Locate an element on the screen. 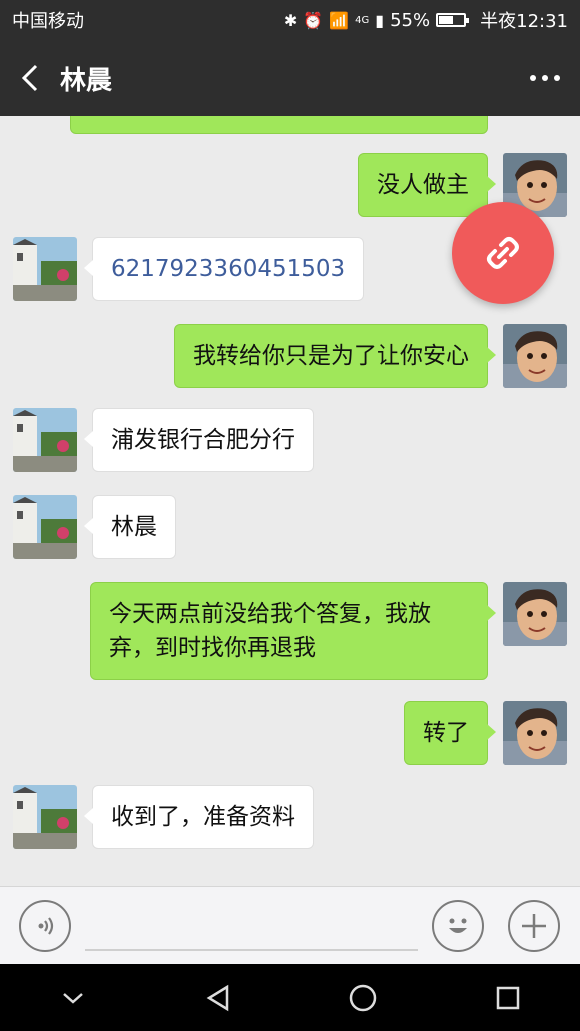 Image resolution: width=580 pixels, height=1031 pixels. input-bar is located at coordinates (290, 925).